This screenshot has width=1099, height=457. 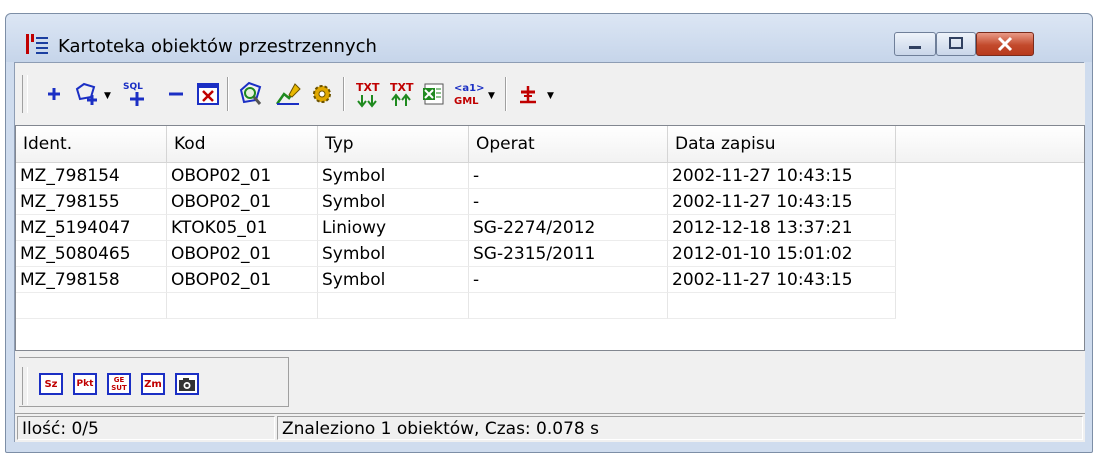 I want to click on column-header-operat: Operat, so click(x=568, y=144).